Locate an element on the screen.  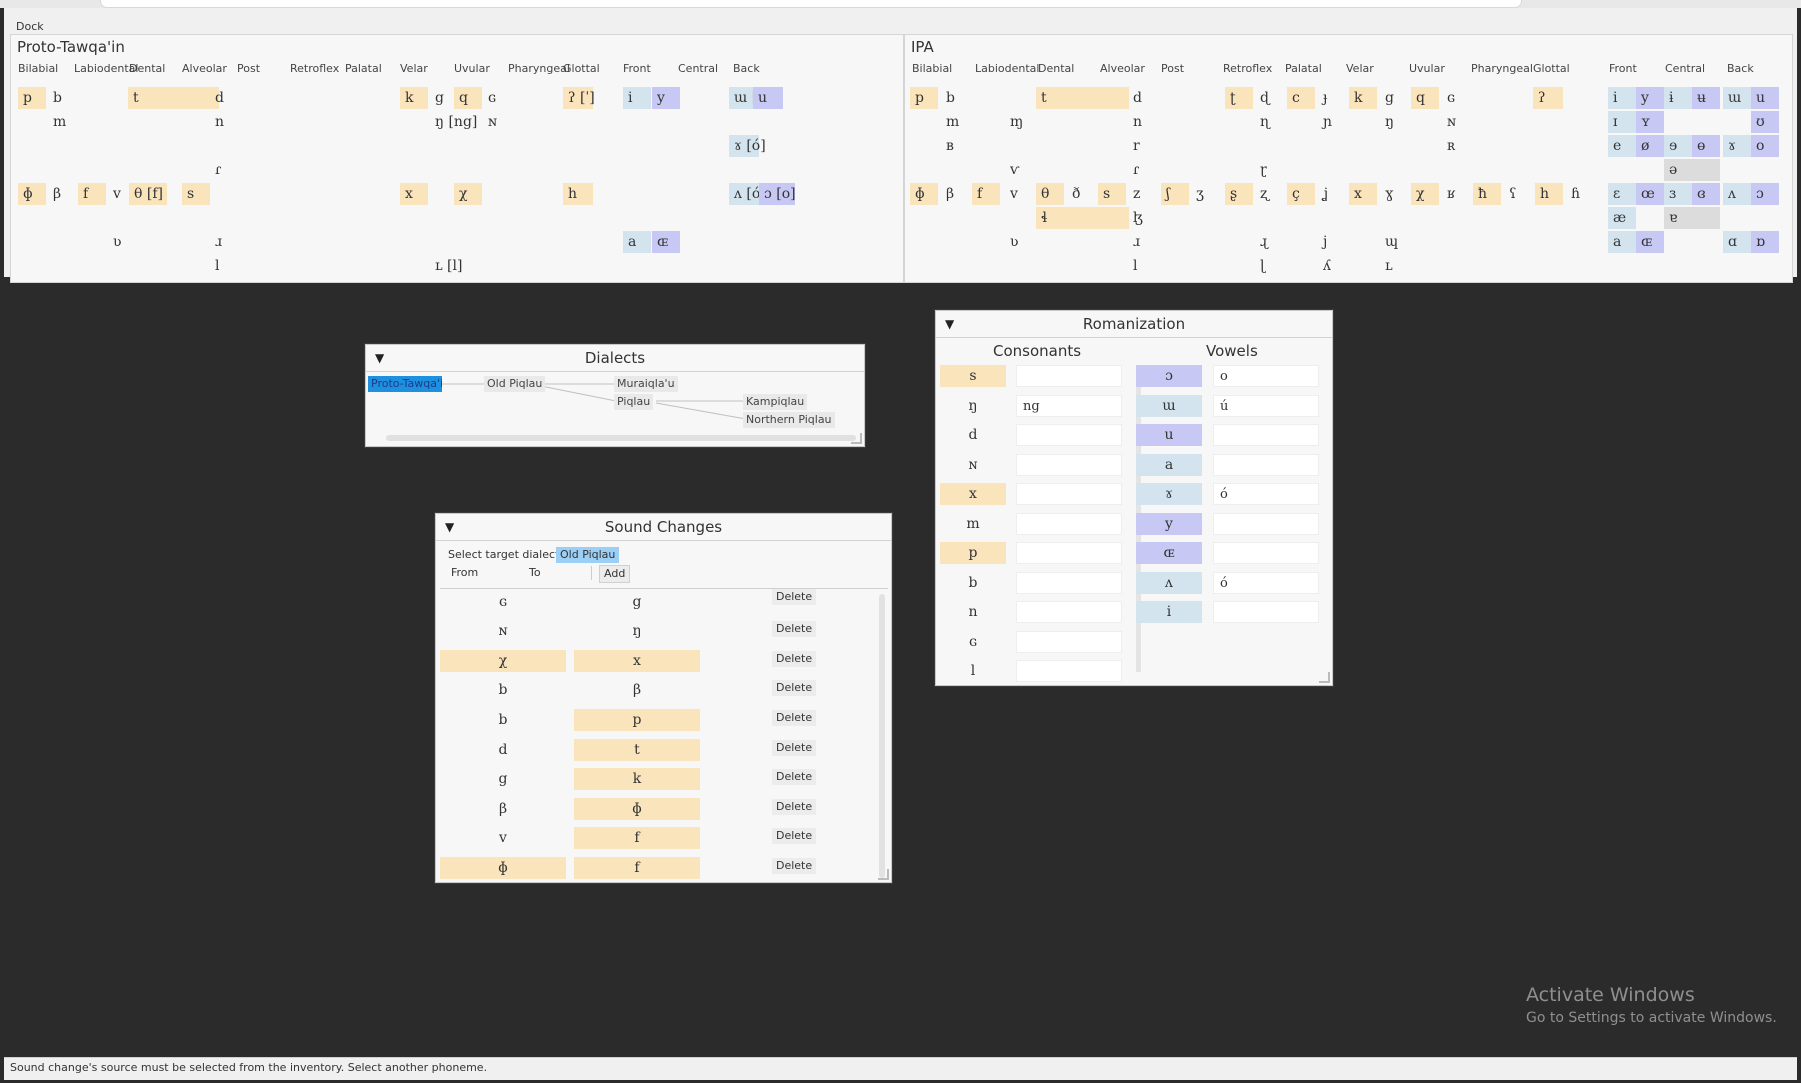
dialect-node-kampiqlau: Kampiqlau is located at coordinates (775, 402).